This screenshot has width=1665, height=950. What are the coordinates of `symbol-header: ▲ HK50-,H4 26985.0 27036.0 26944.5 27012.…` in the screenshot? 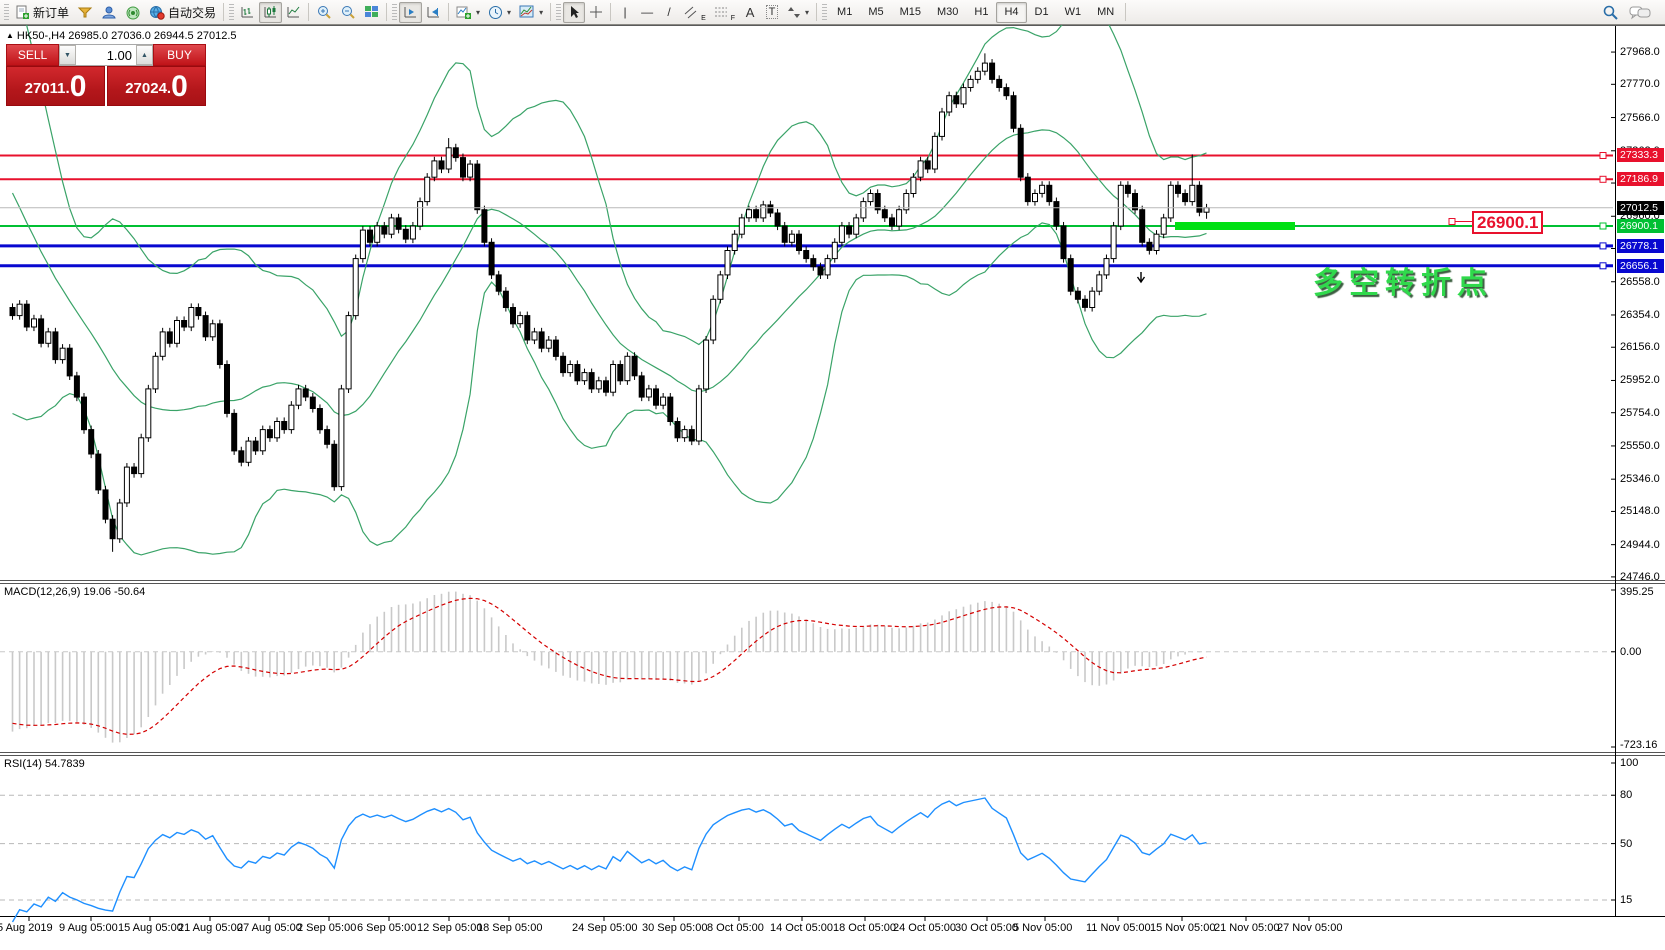 It's located at (121, 36).